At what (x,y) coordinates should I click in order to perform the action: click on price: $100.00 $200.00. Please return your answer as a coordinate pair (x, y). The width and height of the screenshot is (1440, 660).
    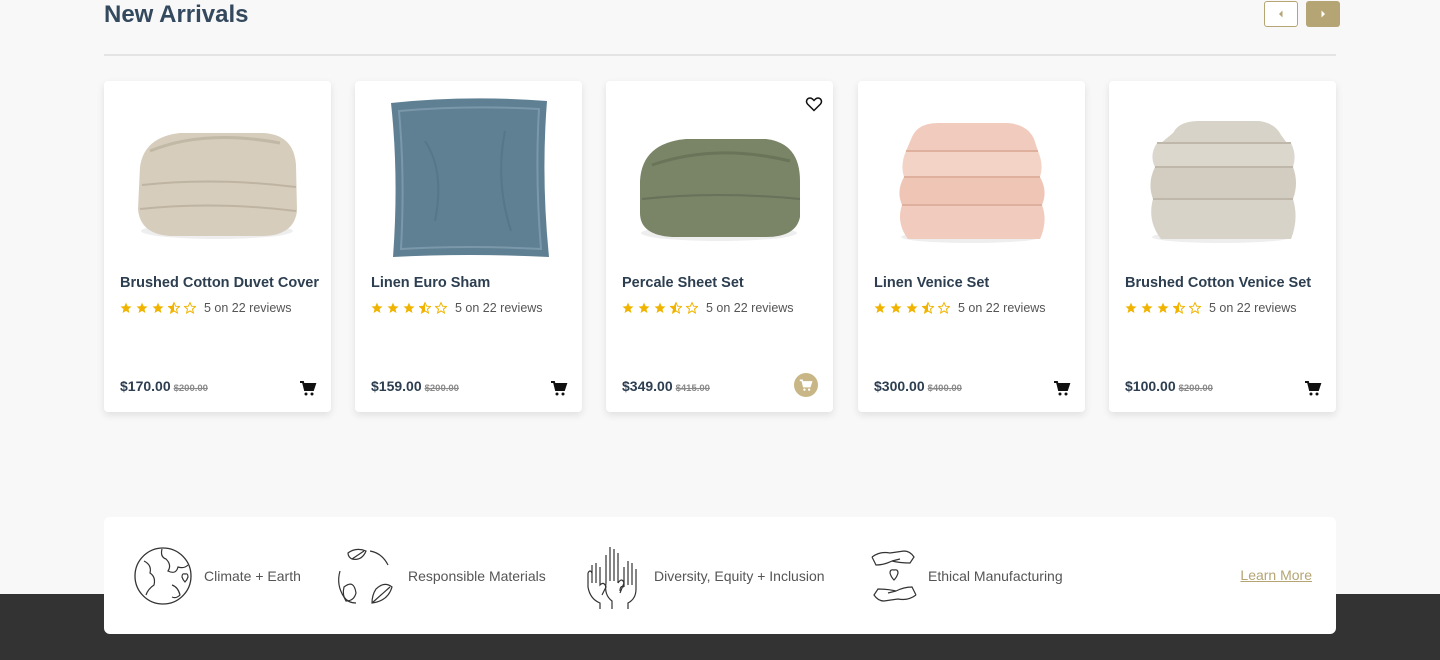
    Looking at the image, I should click on (1169, 386).